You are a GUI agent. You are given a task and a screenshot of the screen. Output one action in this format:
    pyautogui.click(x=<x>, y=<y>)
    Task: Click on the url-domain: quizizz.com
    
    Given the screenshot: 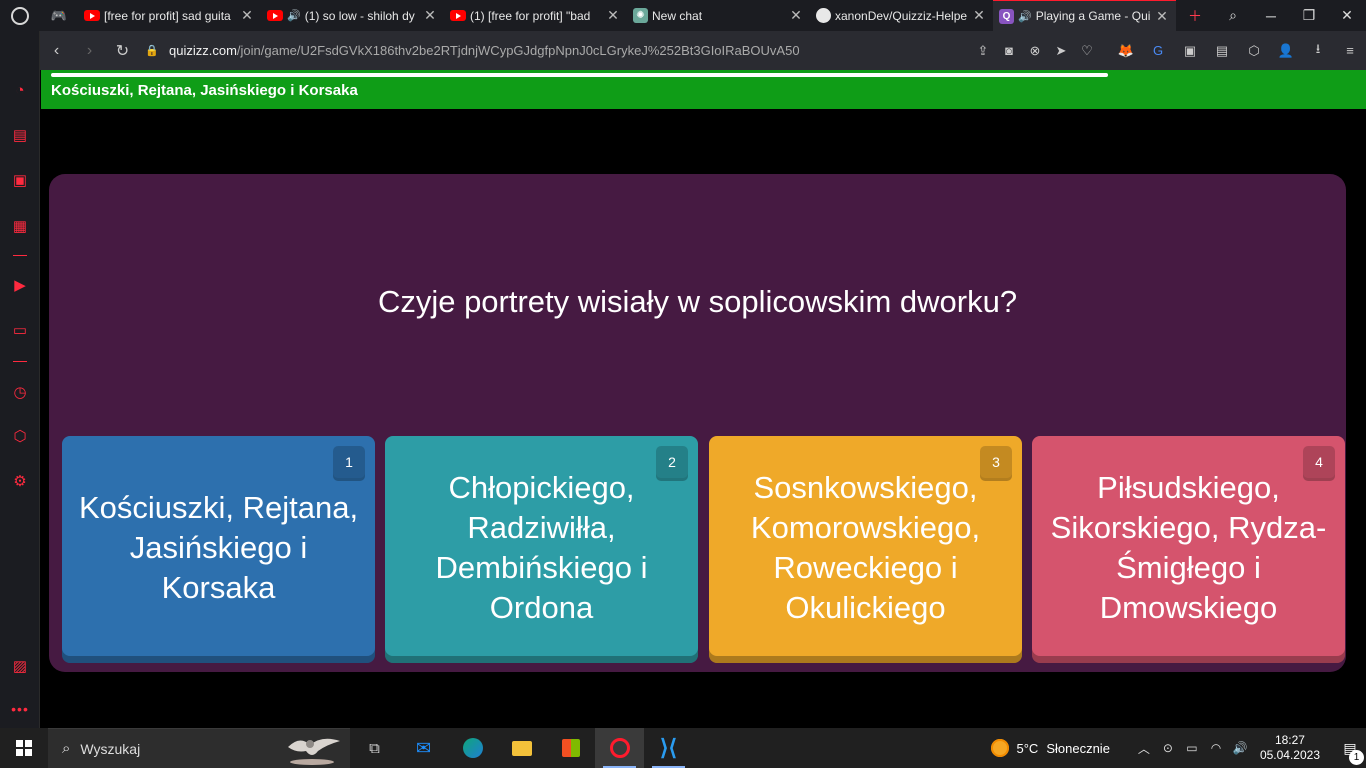 What is the action you would take?
    pyautogui.click(x=203, y=50)
    